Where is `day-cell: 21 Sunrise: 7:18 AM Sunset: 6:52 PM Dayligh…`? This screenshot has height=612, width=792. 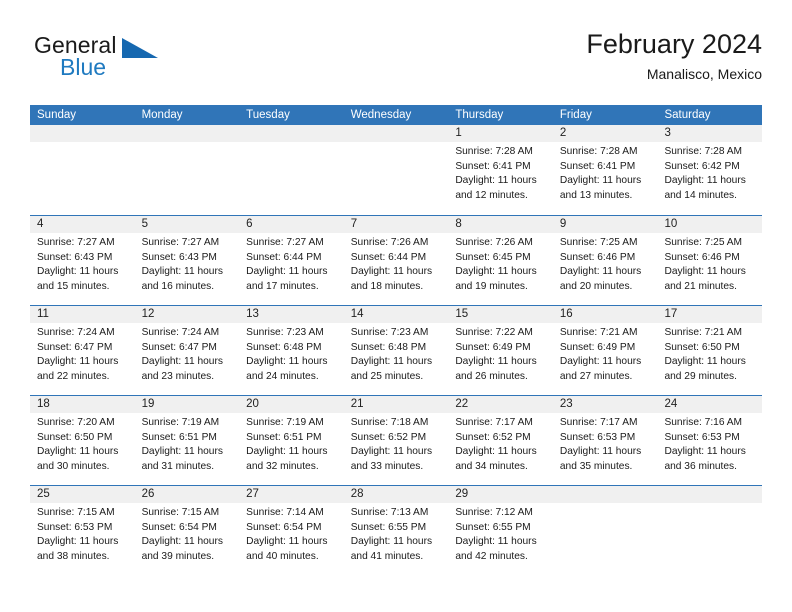 day-cell: 21 Sunrise: 7:18 AM Sunset: 6:52 PM Dayligh… is located at coordinates (396, 440).